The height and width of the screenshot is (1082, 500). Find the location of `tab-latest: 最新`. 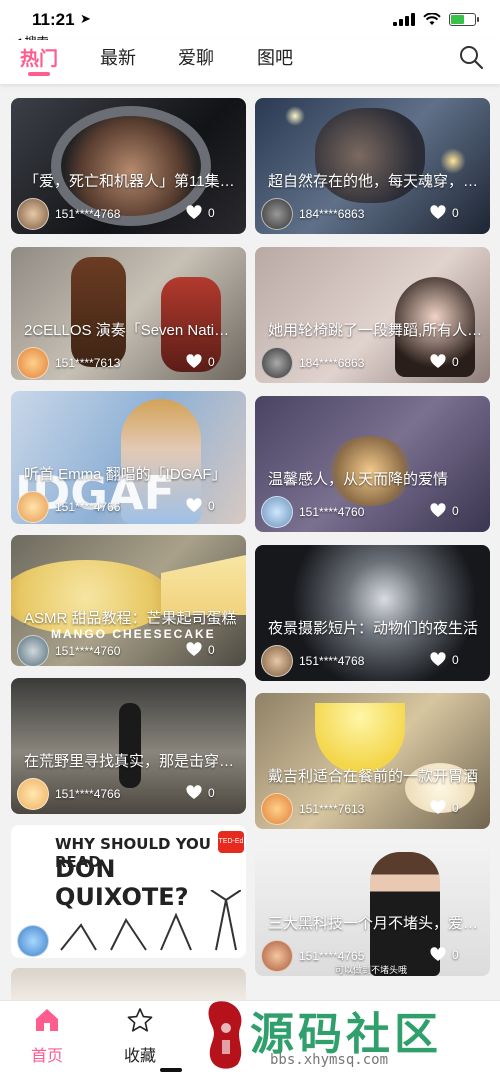

tab-latest: 最新 is located at coordinates (118, 57).